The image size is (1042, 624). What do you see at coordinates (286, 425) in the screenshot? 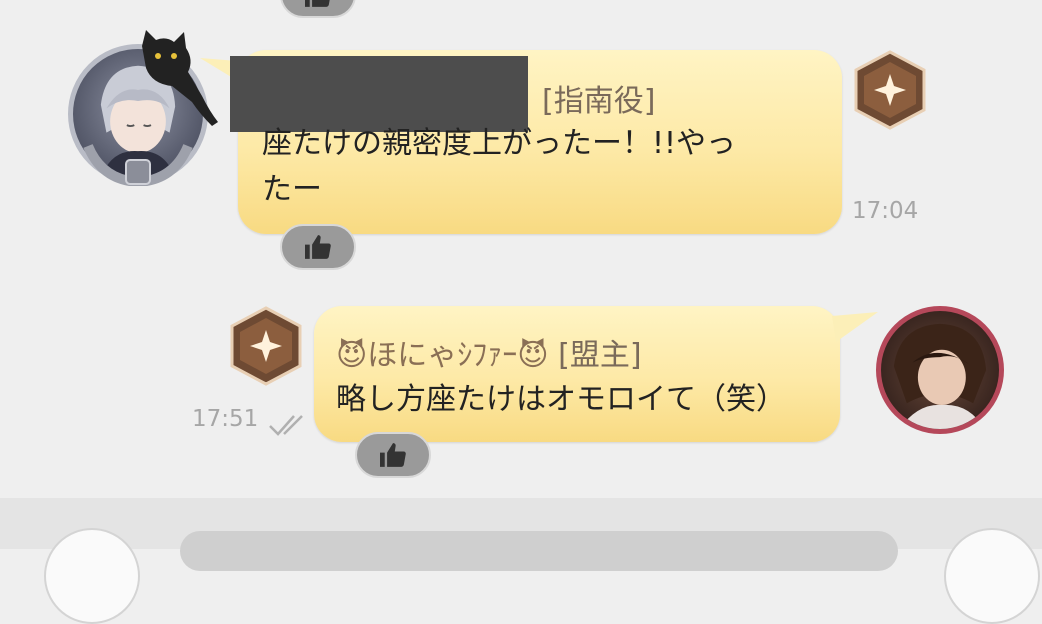
I see `double-check-icon` at bounding box center [286, 425].